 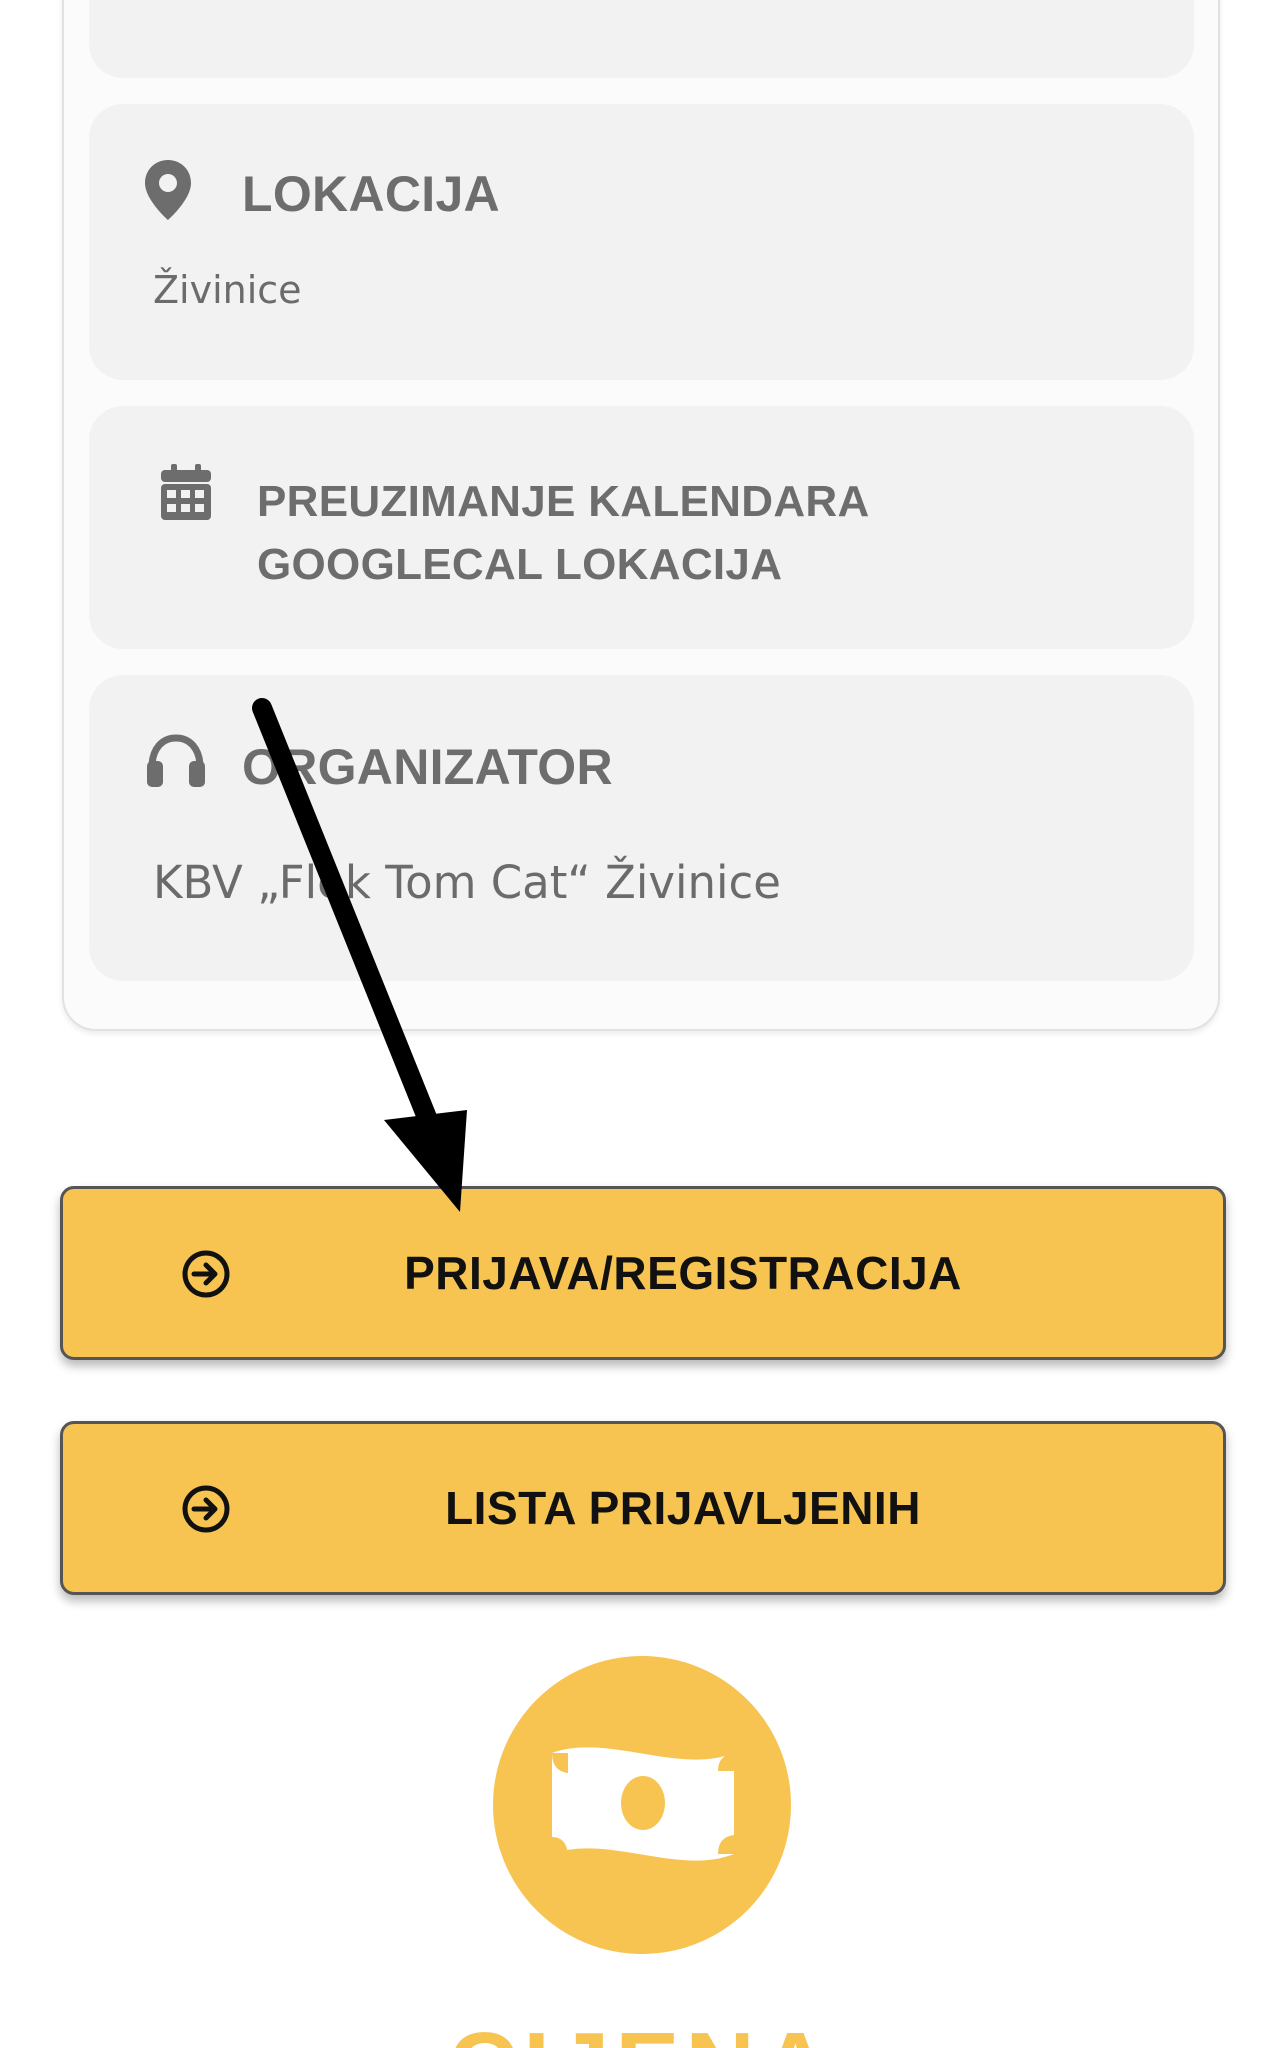 I want to click on calendar-title-line1: PREUZIMANJE KALENDARA, so click(x=563, y=501).